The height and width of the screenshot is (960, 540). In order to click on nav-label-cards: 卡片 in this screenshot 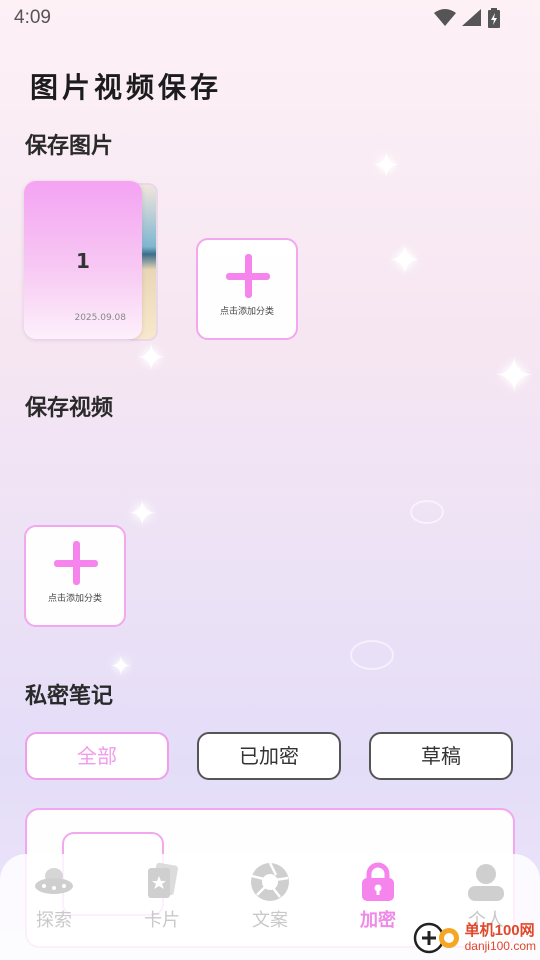, I will do `click(162, 920)`.